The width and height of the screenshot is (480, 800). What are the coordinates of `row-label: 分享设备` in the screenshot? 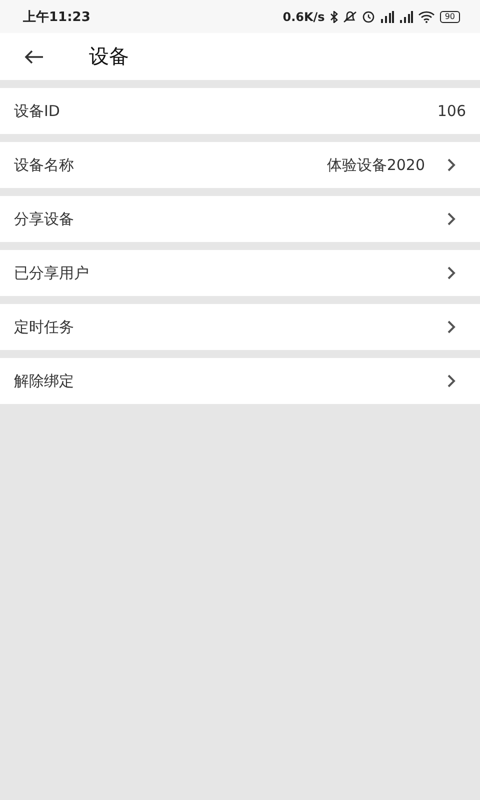 It's located at (44, 219).